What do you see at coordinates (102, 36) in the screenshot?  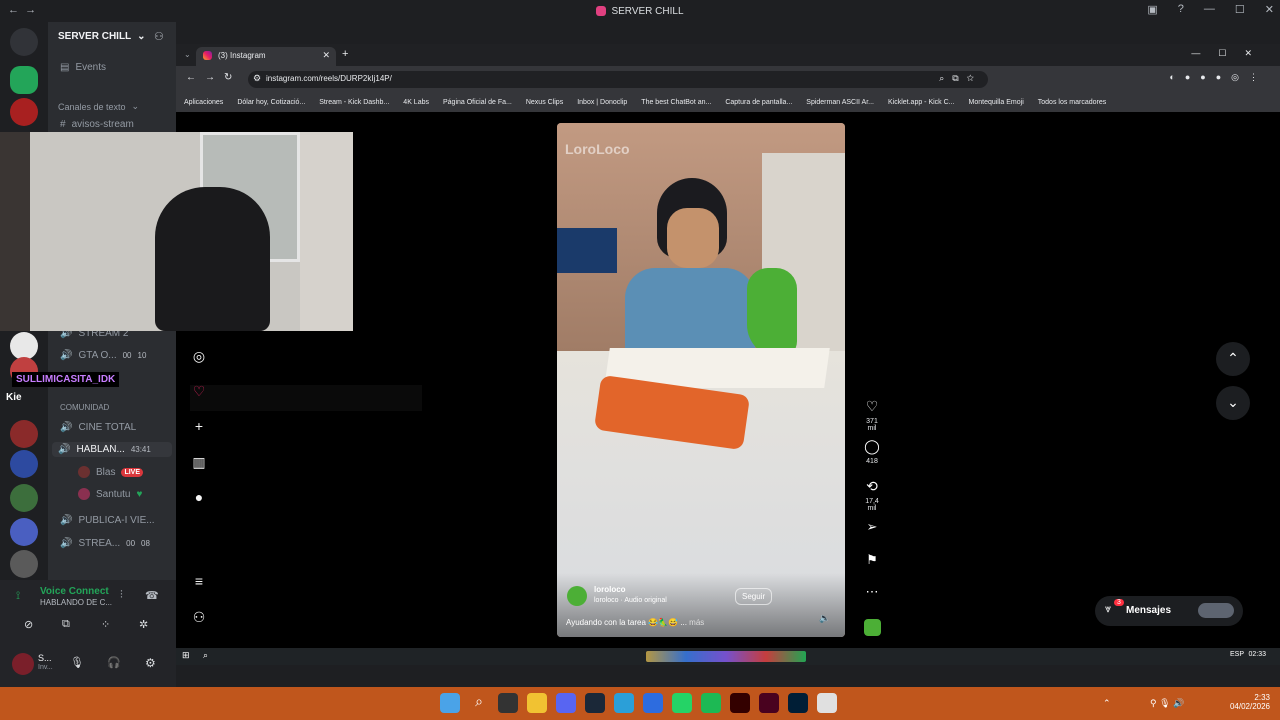 I see `server-name: SERVER CHILL ⌄` at bounding box center [102, 36].